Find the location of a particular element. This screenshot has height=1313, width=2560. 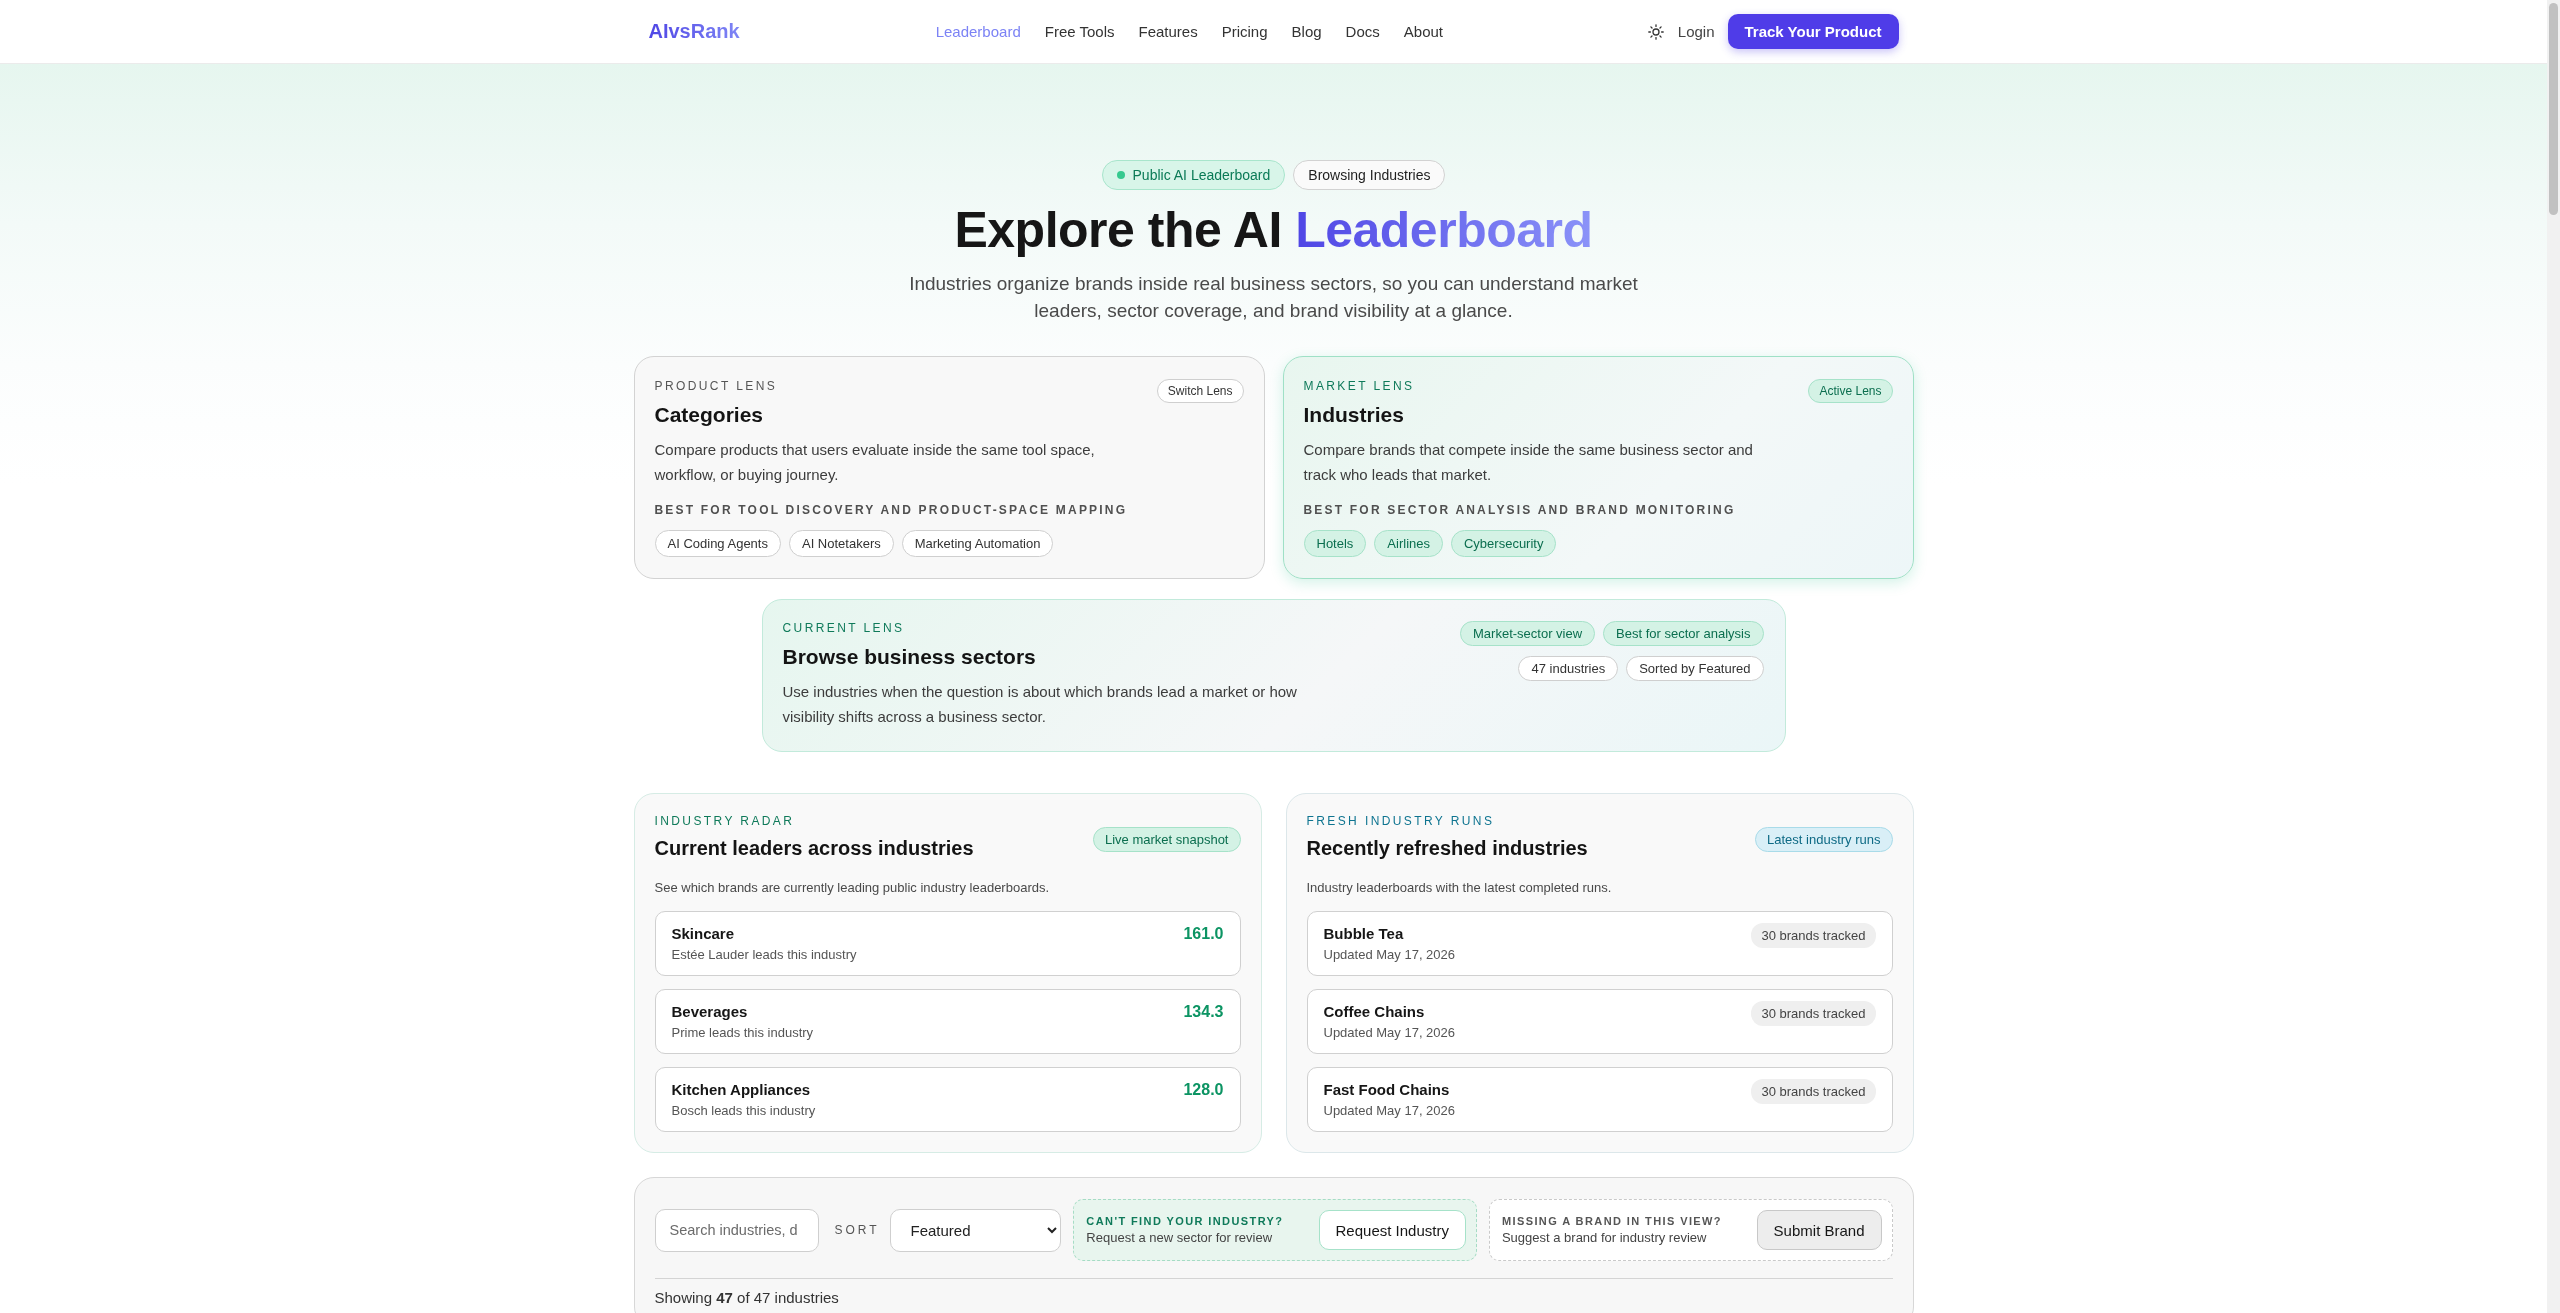

panel-description: See which brands are currently leading public industry leaderboards. is located at coordinates (852, 888).